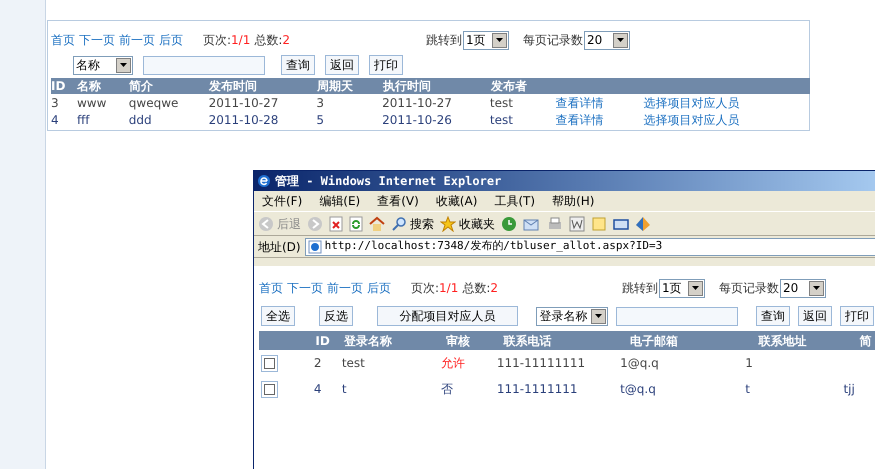 This screenshot has width=875, height=469. What do you see at coordinates (589, 247) in the screenshot?
I see `address-field: http://localhost:7348/发布的/tbluser_allot.aspx?ID=3` at bounding box center [589, 247].